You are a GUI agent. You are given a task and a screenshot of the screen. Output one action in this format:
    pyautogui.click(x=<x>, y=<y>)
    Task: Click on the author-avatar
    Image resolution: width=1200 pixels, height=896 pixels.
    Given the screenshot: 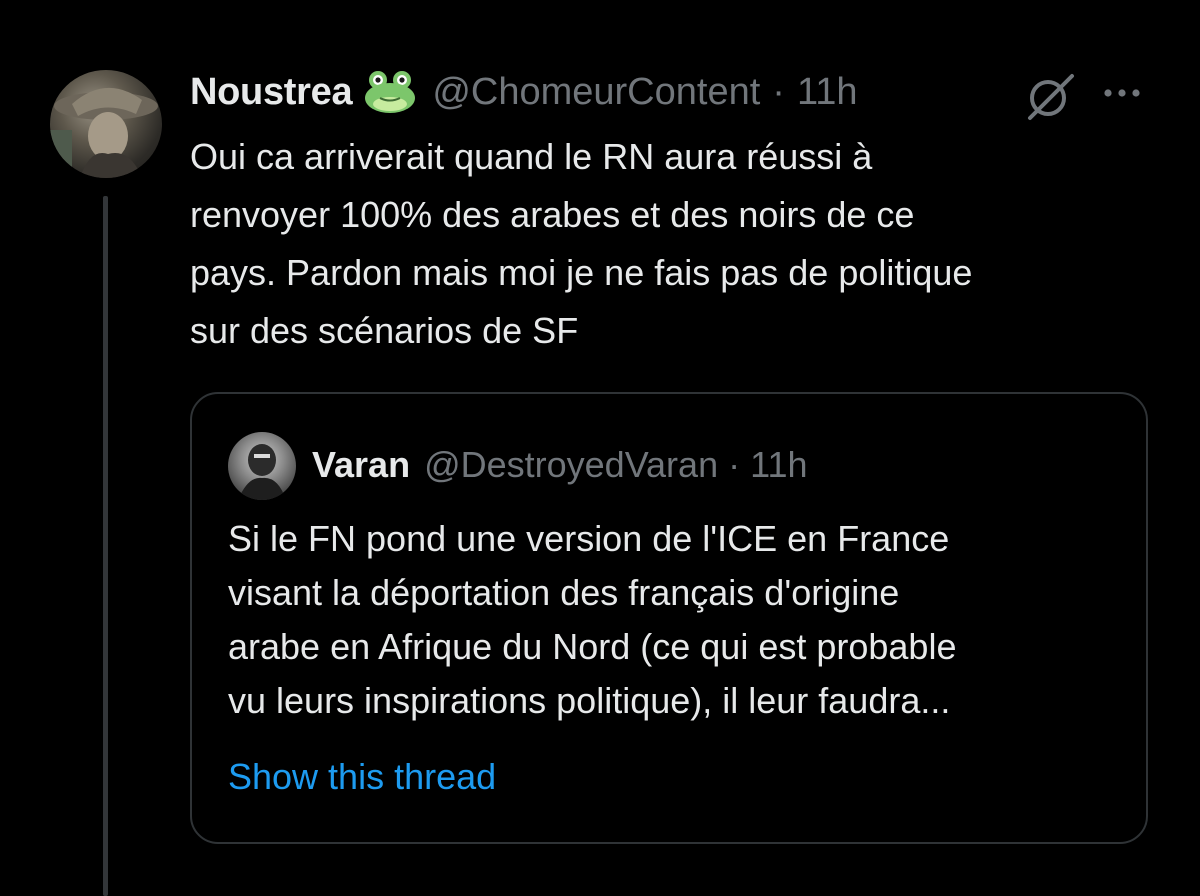 What is the action you would take?
    pyautogui.click(x=106, y=124)
    